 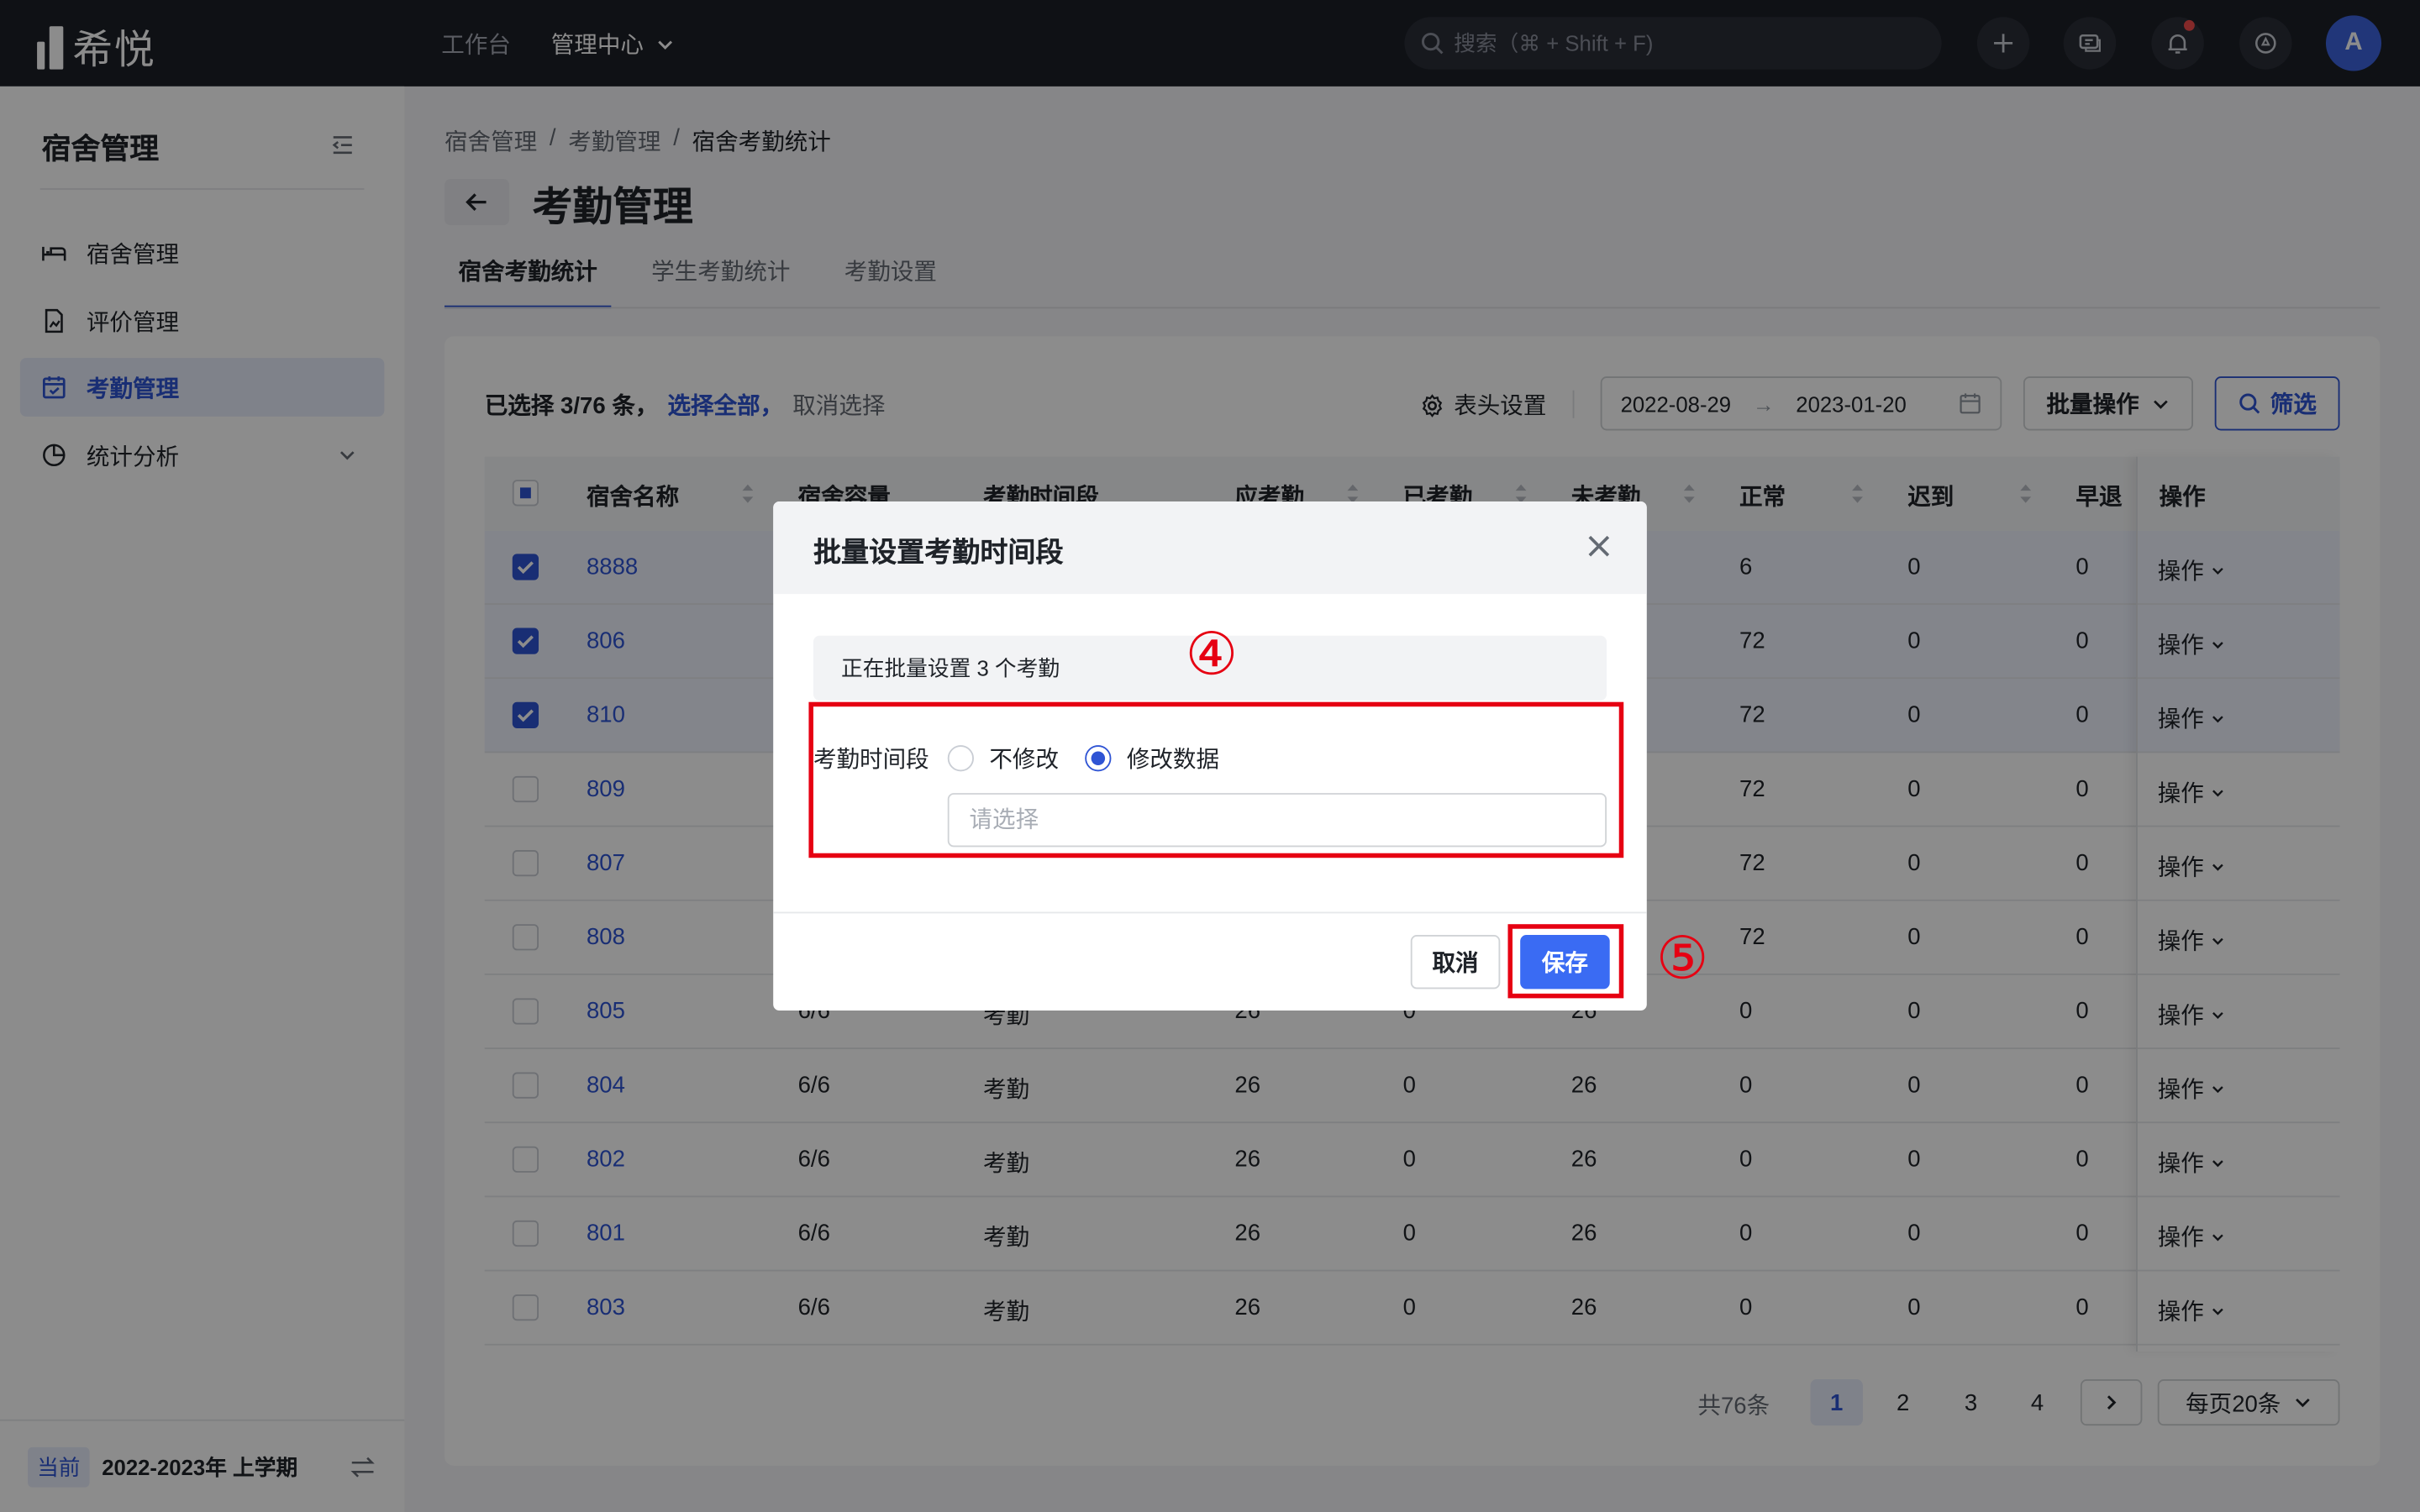 I want to click on highlight-box-period-field, so click(x=1216, y=779).